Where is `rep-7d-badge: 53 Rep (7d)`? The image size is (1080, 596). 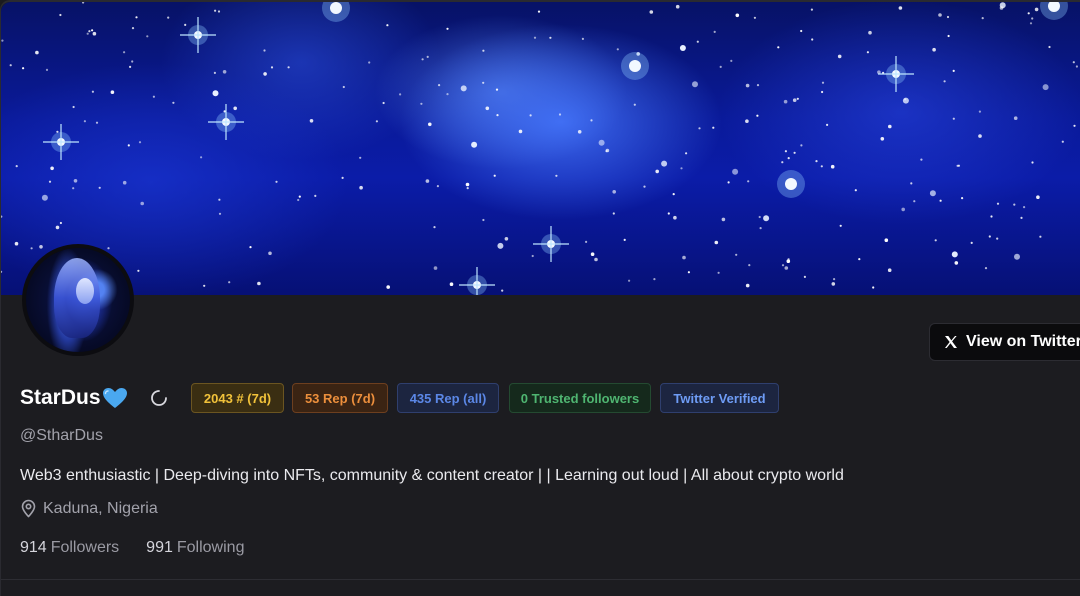
rep-7d-badge: 53 Rep (7d) is located at coordinates (340, 398).